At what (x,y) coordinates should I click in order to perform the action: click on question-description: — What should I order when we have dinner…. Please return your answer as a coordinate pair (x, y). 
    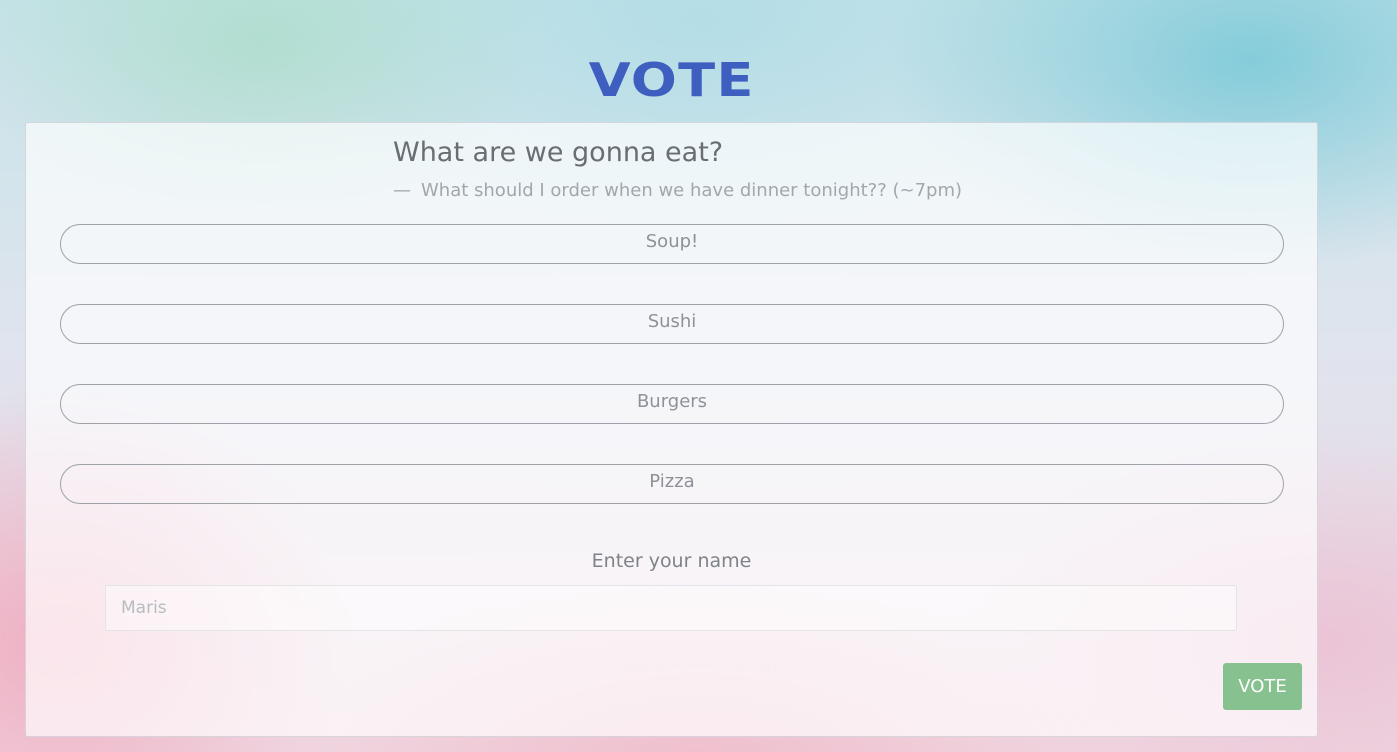
    Looking at the image, I should click on (677, 191).